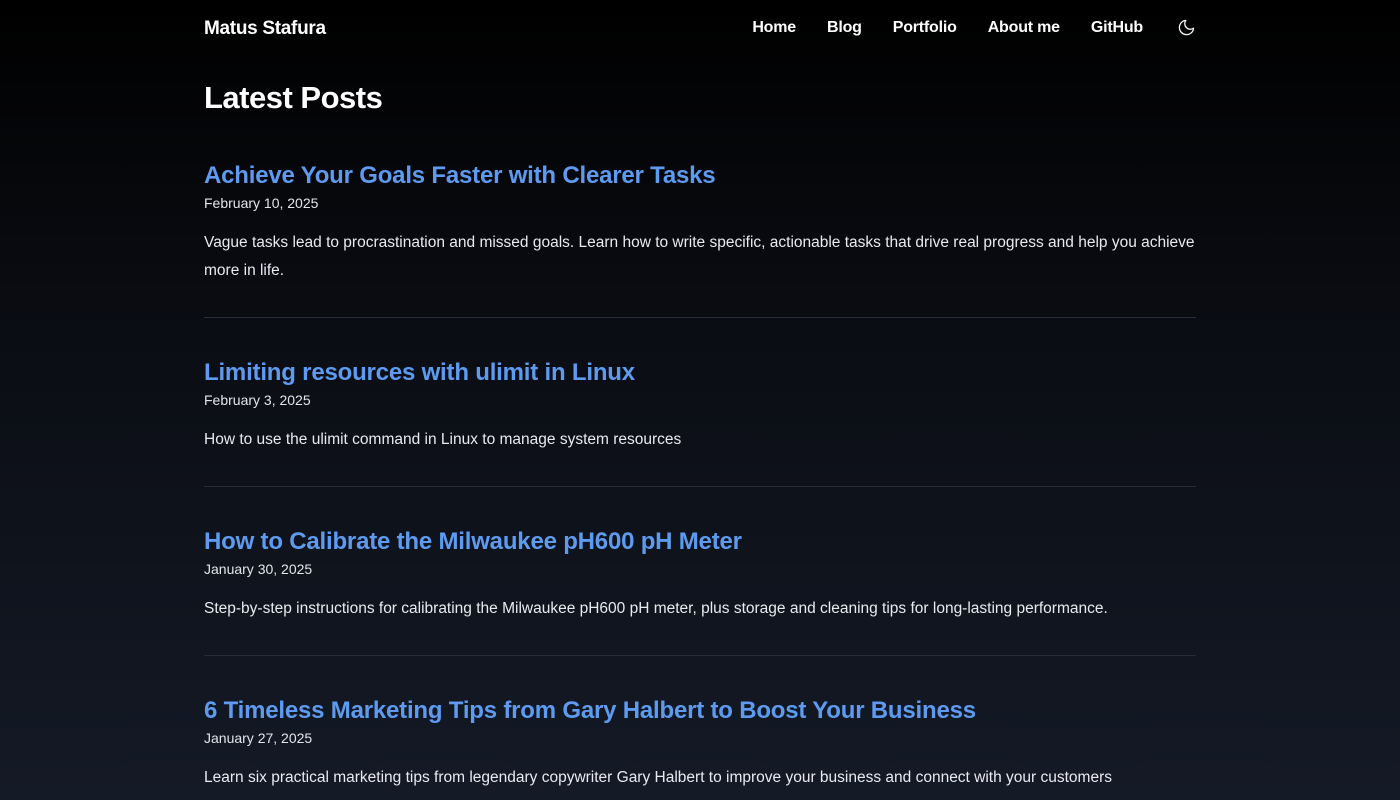 The width and height of the screenshot is (1400, 800). Describe the element at coordinates (925, 28) in the screenshot. I see `nav-portfolio: Portfolio` at that location.